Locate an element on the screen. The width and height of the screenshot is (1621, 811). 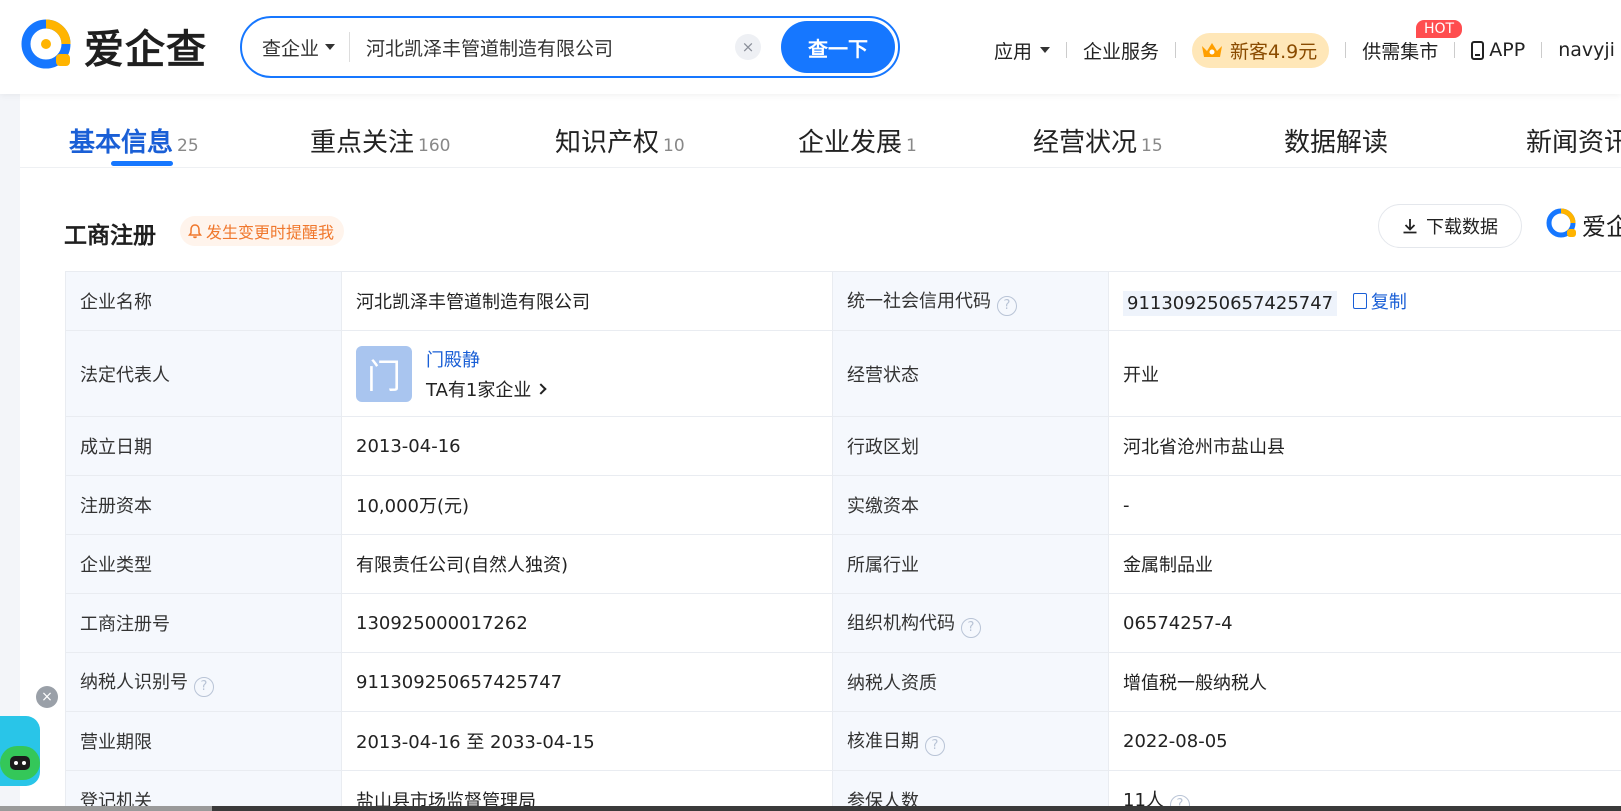
cell-label: 核准日期? is located at coordinates (970, 741).